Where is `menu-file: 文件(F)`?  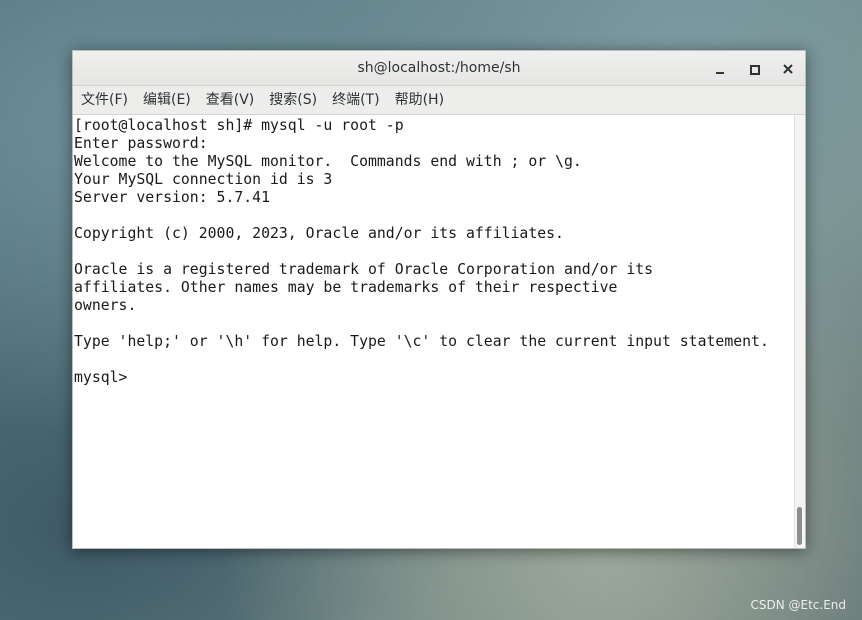 menu-file: 文件(F) is located at coordinates (104, 100).